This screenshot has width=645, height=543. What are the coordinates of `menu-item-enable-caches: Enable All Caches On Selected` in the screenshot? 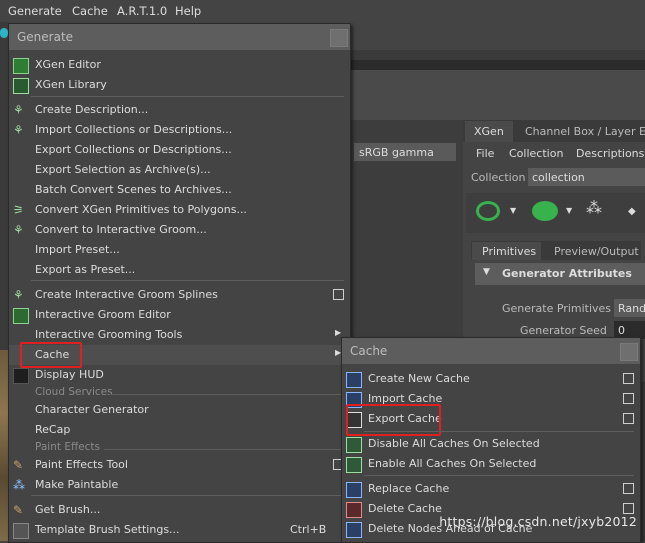 It's located at (491, 464).